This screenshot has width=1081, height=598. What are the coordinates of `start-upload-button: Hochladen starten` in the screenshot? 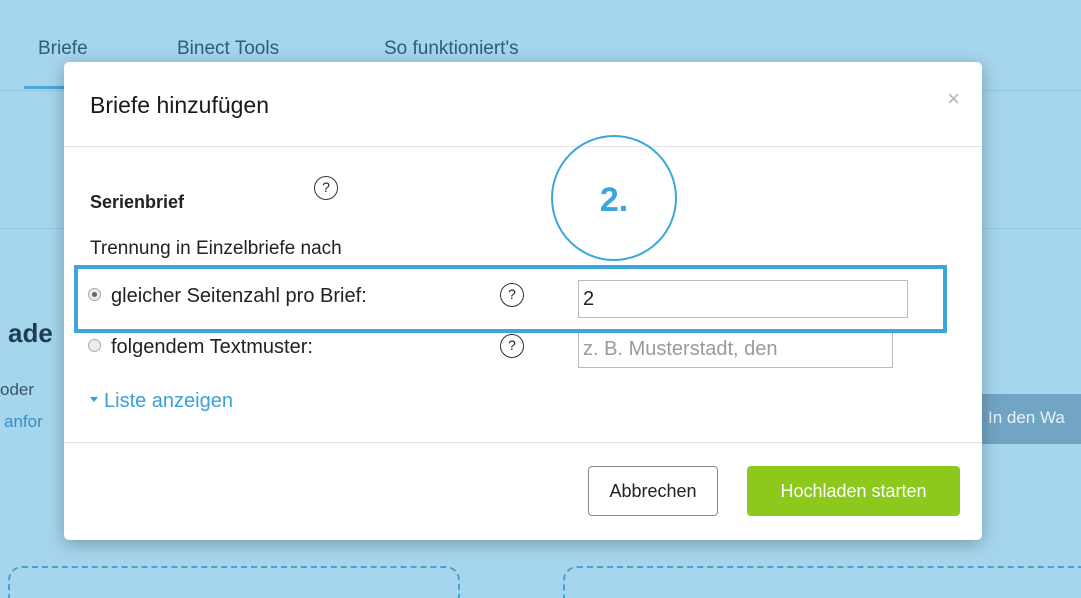 It's located at (853, 491).